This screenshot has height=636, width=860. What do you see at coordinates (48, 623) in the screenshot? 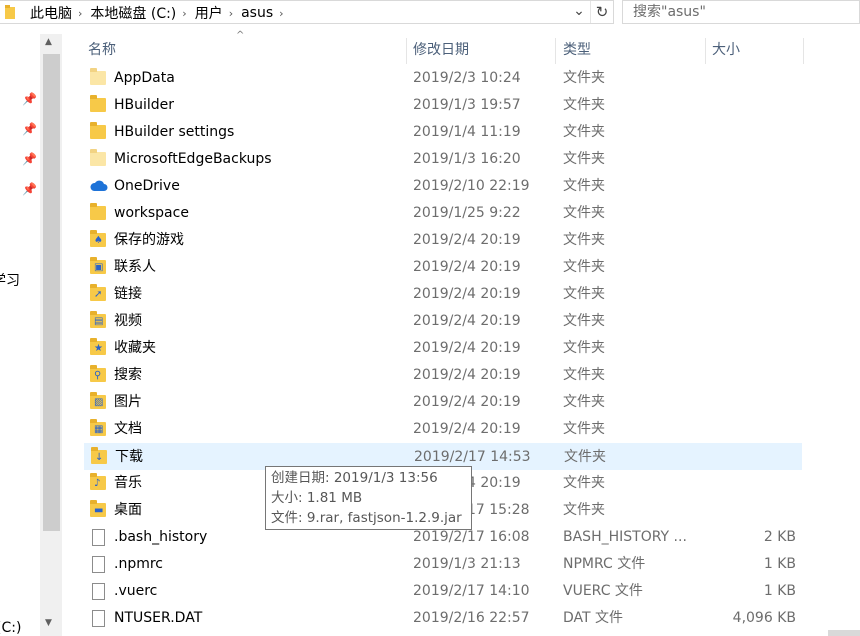
I see `scroll-down-icon: ▼` at bounding box center [48, 623].